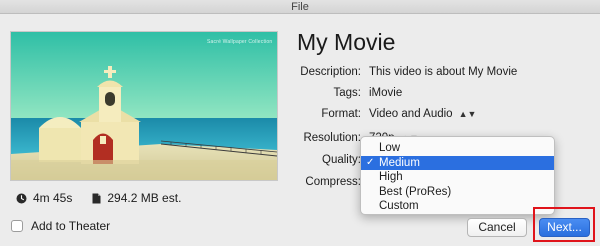 This screenshot has width=600, height=246. I want to click on file-icon, so click(96, 198).